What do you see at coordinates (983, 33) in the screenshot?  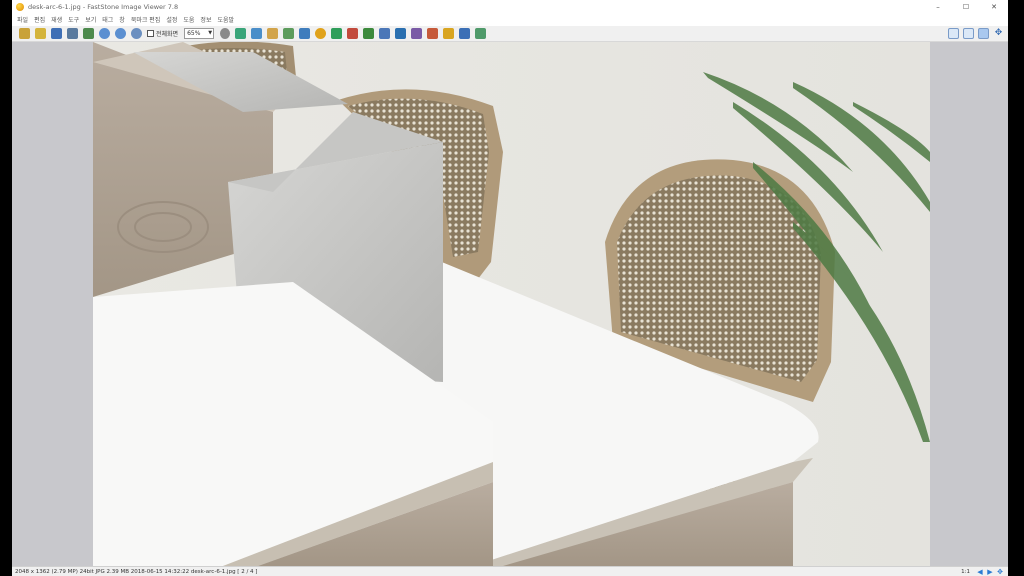 I see `windowed-view-icon` at bounding box center [983, 33].